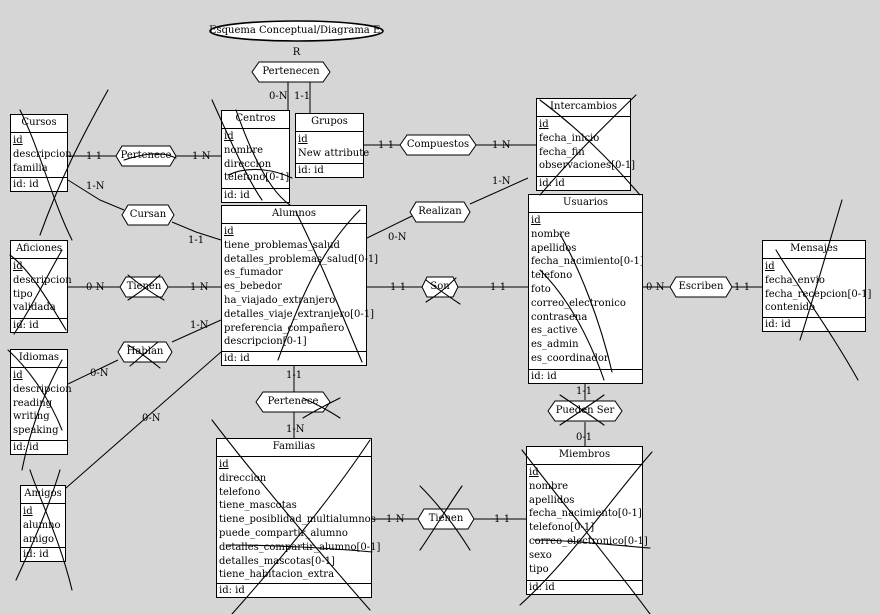 The width and height of the screenshot is (879, 614). I want to click on relationship-tienen-aficiones: Tienen, so click(144, 287).